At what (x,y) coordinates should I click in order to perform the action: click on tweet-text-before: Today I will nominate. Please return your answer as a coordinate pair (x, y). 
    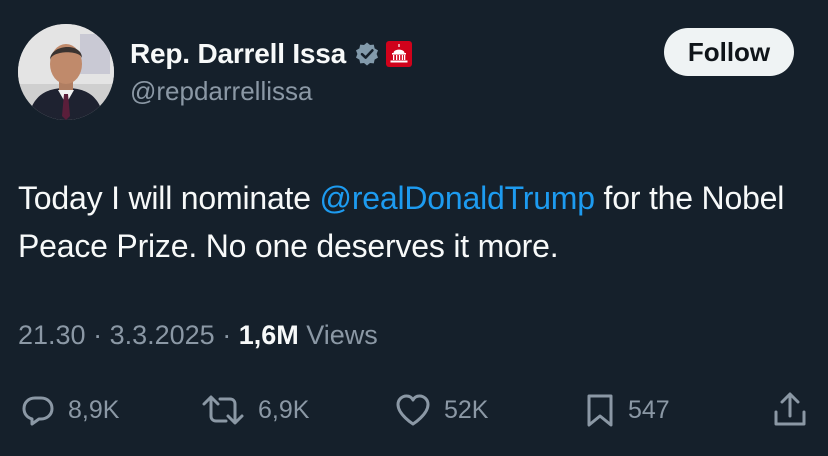
    Looking at the image, I should click on (169, 198).